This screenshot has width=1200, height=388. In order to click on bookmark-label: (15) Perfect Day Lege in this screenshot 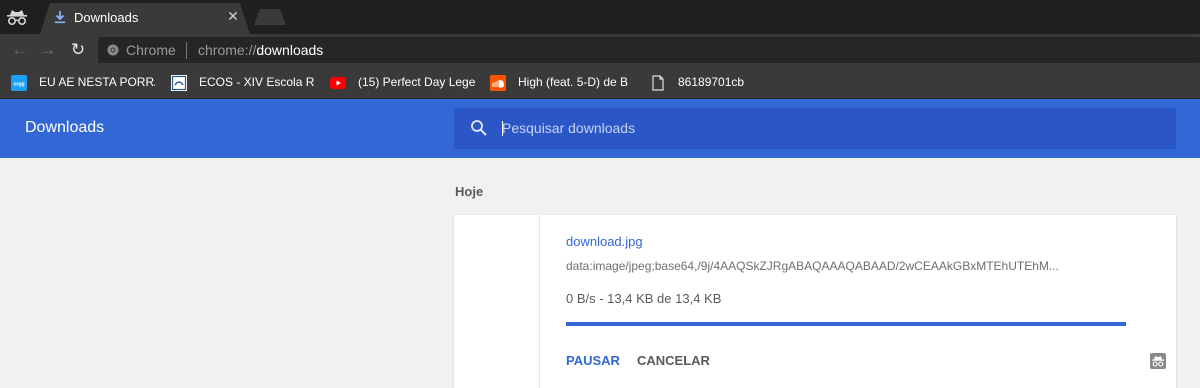, I will do `click(417, 82)`.